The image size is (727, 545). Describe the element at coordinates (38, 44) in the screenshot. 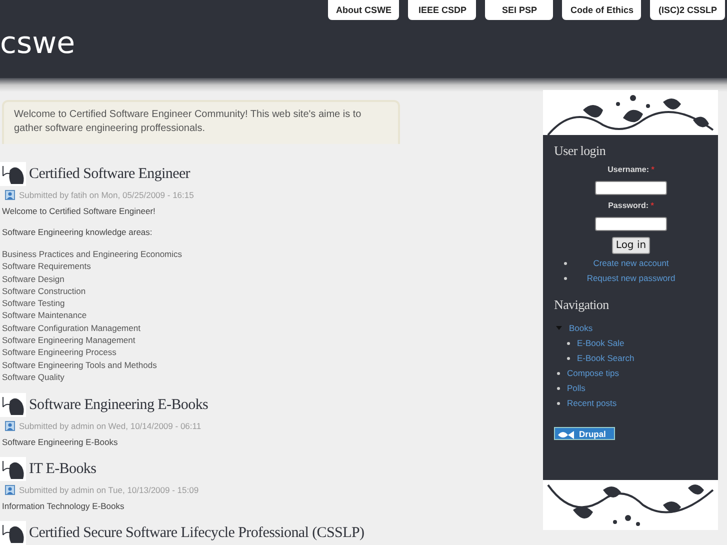

I see `site-logo: cswe` at that location.